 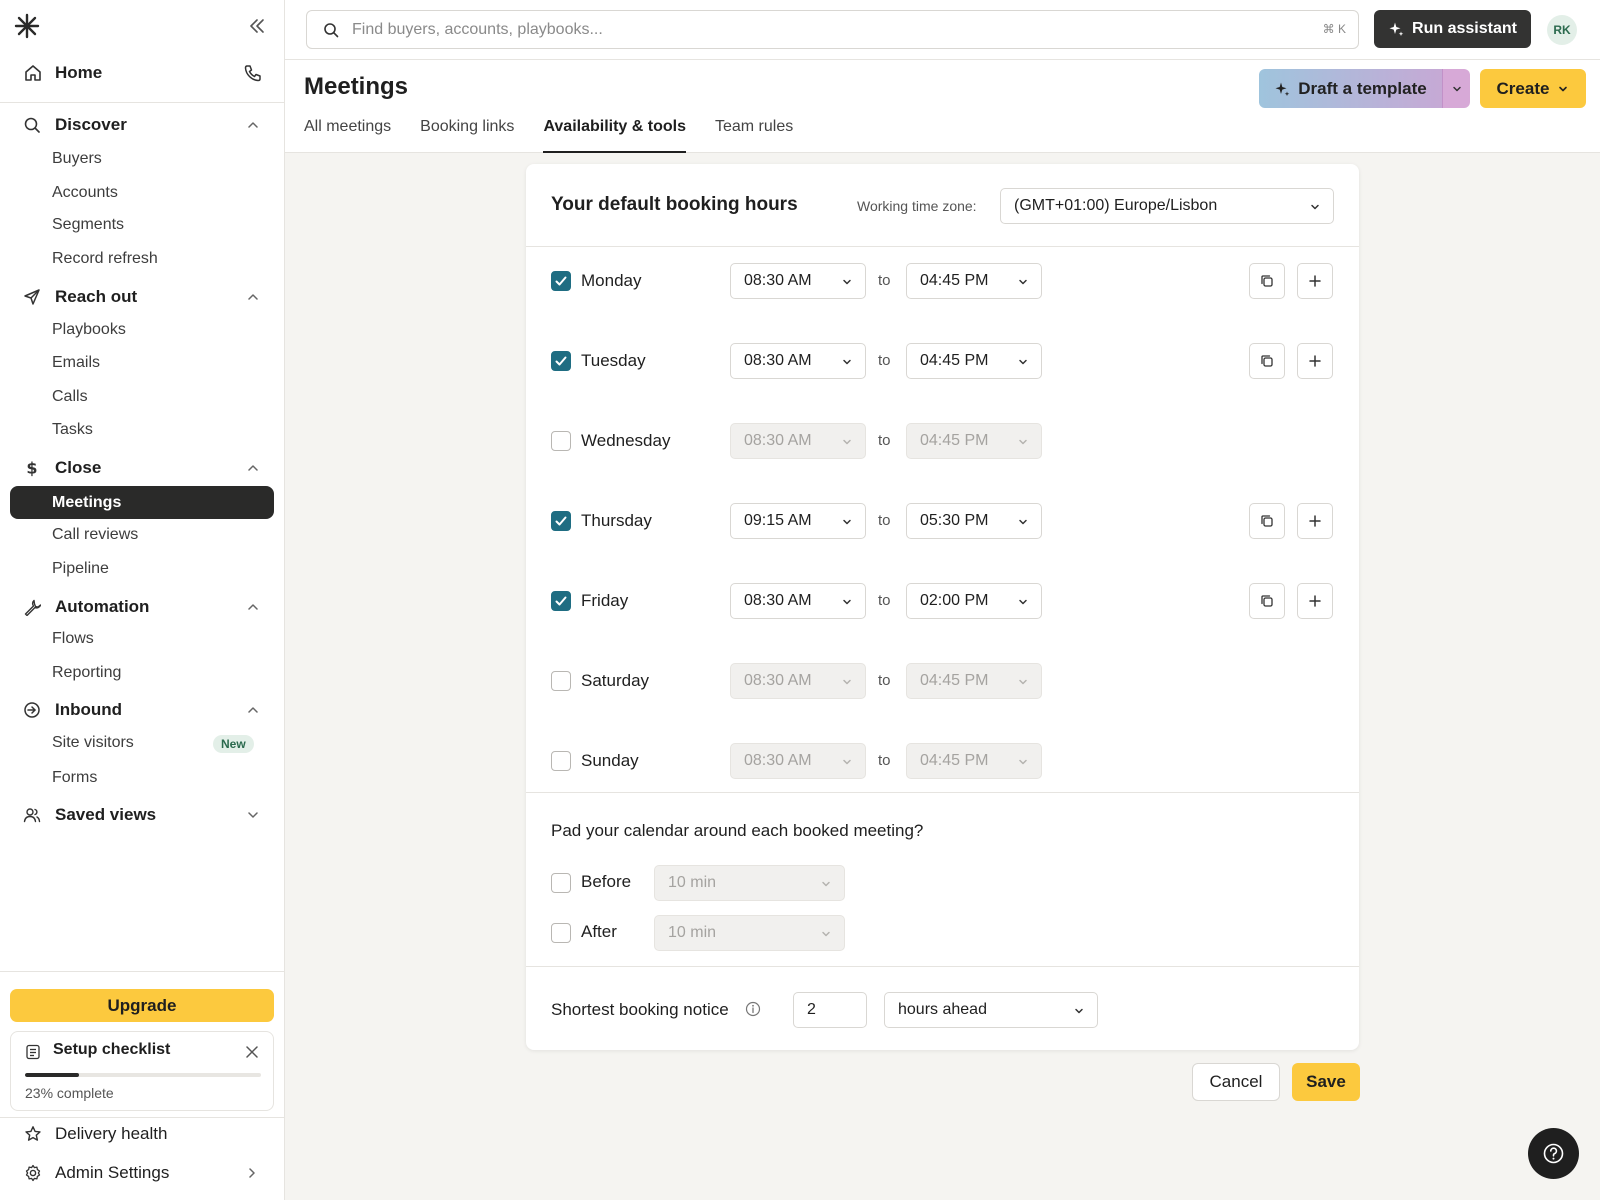 I want to click on friday-checkbox, so click(x=561, y=601).